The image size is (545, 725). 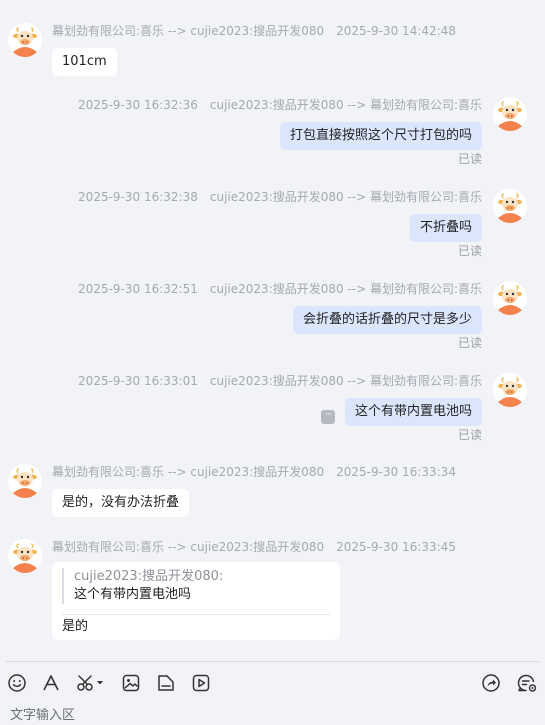 I want to click on reply-text: 是的, so click(x=75, y=626).